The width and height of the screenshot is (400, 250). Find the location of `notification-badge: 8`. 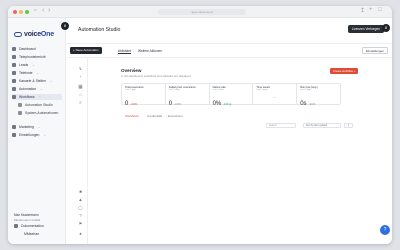

notification-badge: 8 is located at coordinates (65, 26).